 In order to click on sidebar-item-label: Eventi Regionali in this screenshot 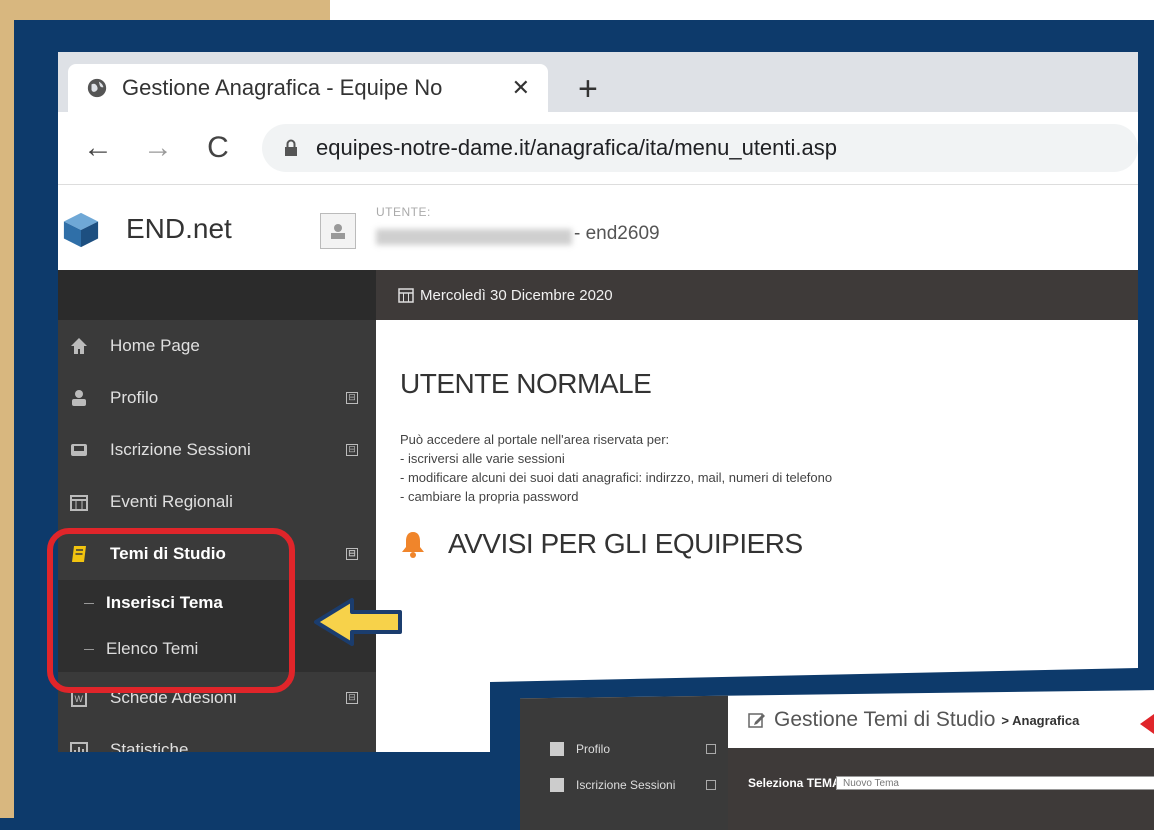, I will do `click(171, 501)`.